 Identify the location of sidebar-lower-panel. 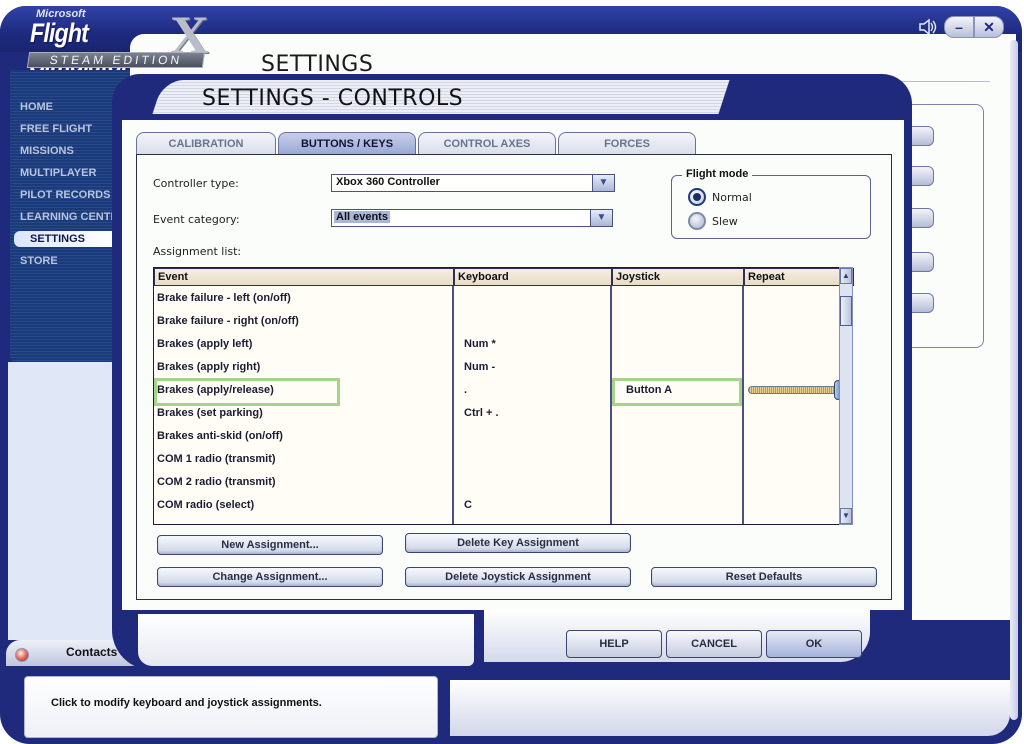
(66, 501).